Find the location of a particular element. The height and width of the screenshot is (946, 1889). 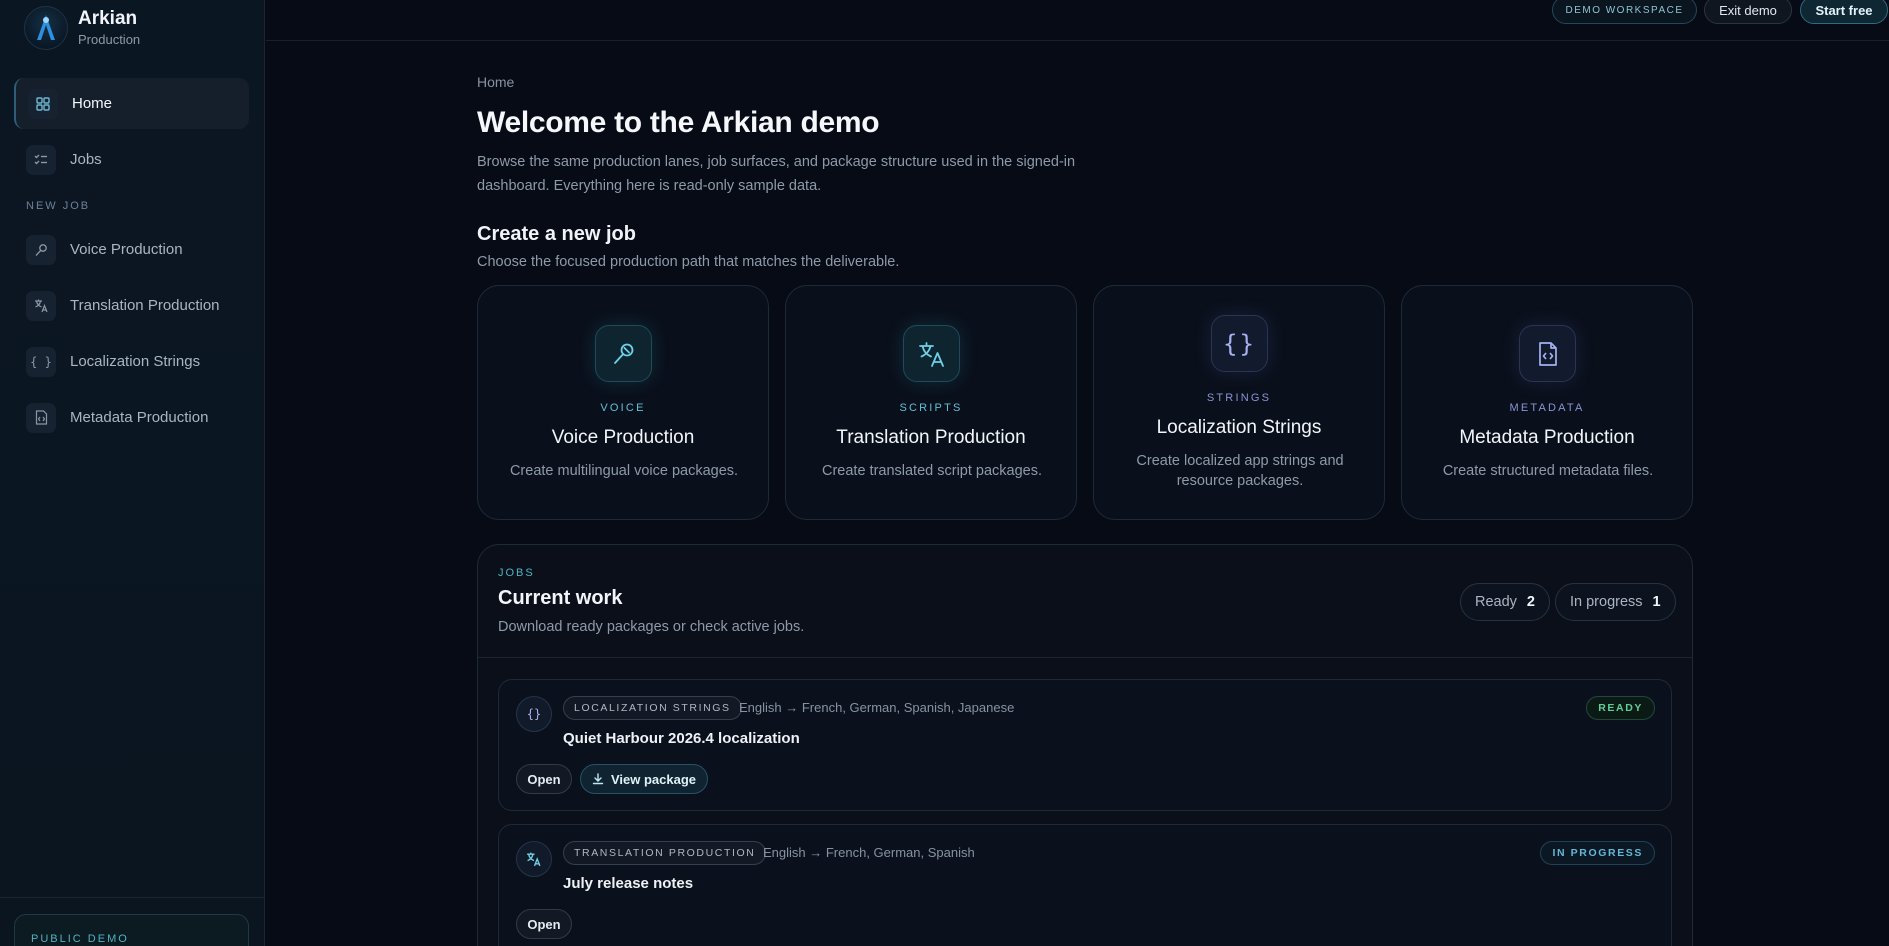

card-title: Voice Production is located at coordinates (623, 437).